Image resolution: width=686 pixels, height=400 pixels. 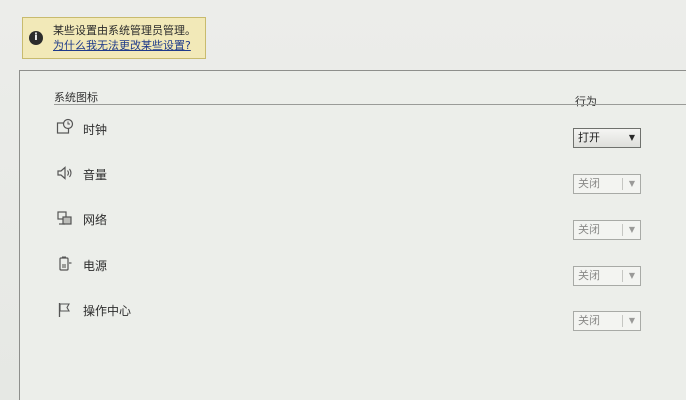 I want to click on network-behavior-value: 关闭, so click(x=589, y=229).